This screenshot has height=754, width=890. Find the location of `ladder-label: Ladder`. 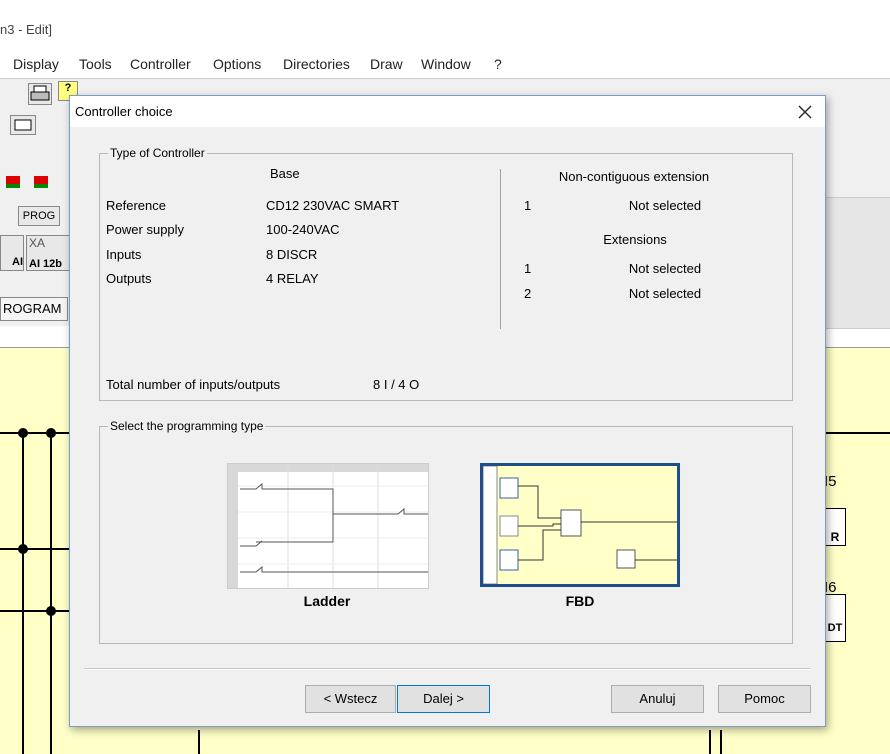

ladder-label: Ladder is located at coordinates (327, 601).